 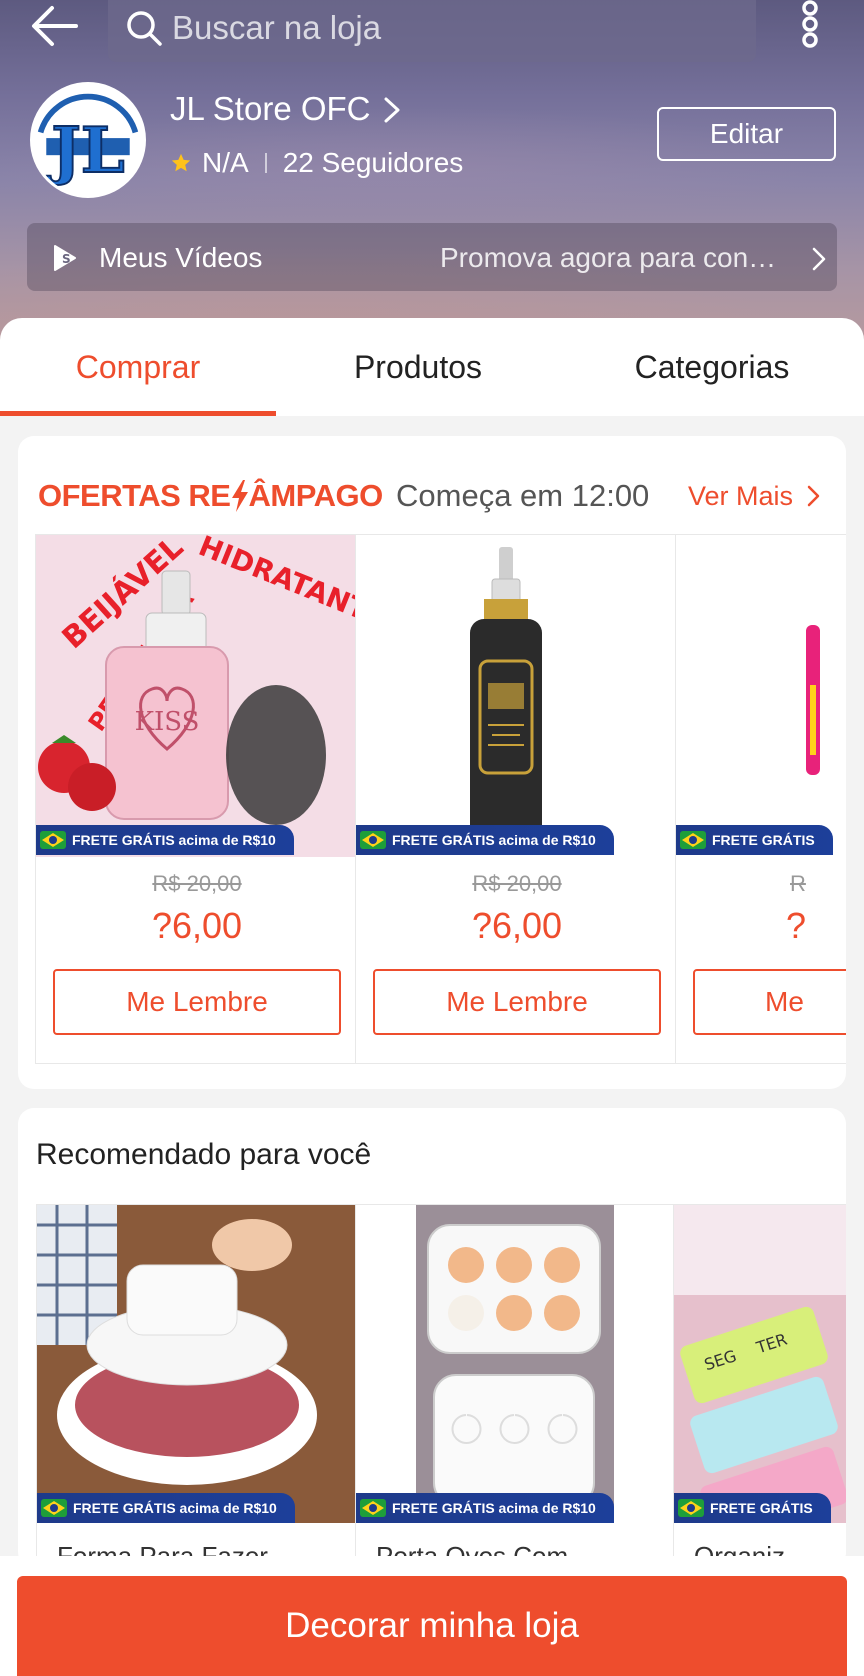 What do you see at coordinates (138, 413) in the screenshot?
I see `active-tab-indicator` at bounding box center [138, 413].